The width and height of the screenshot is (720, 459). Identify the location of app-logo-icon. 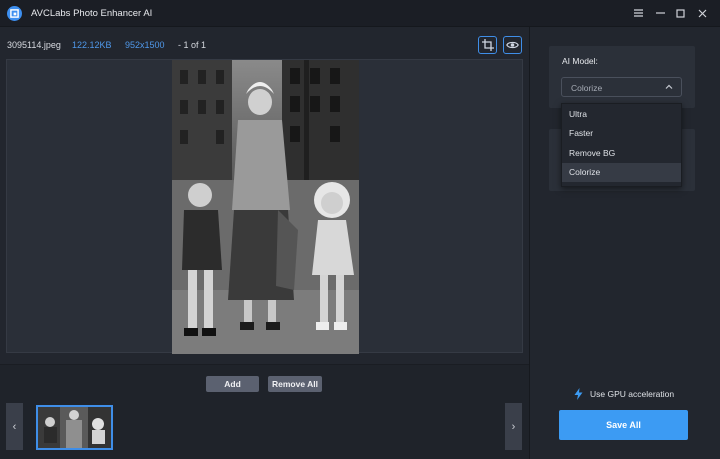
(14, 13).